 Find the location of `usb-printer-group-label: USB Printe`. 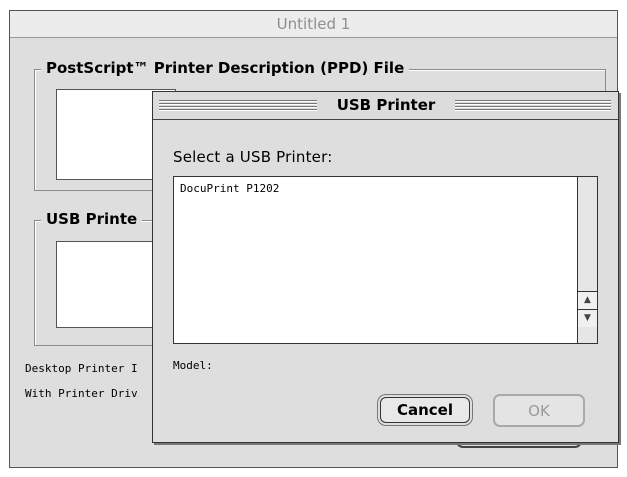

usb-printer-group-label: USB Printe is located at coordinates (92, 219).